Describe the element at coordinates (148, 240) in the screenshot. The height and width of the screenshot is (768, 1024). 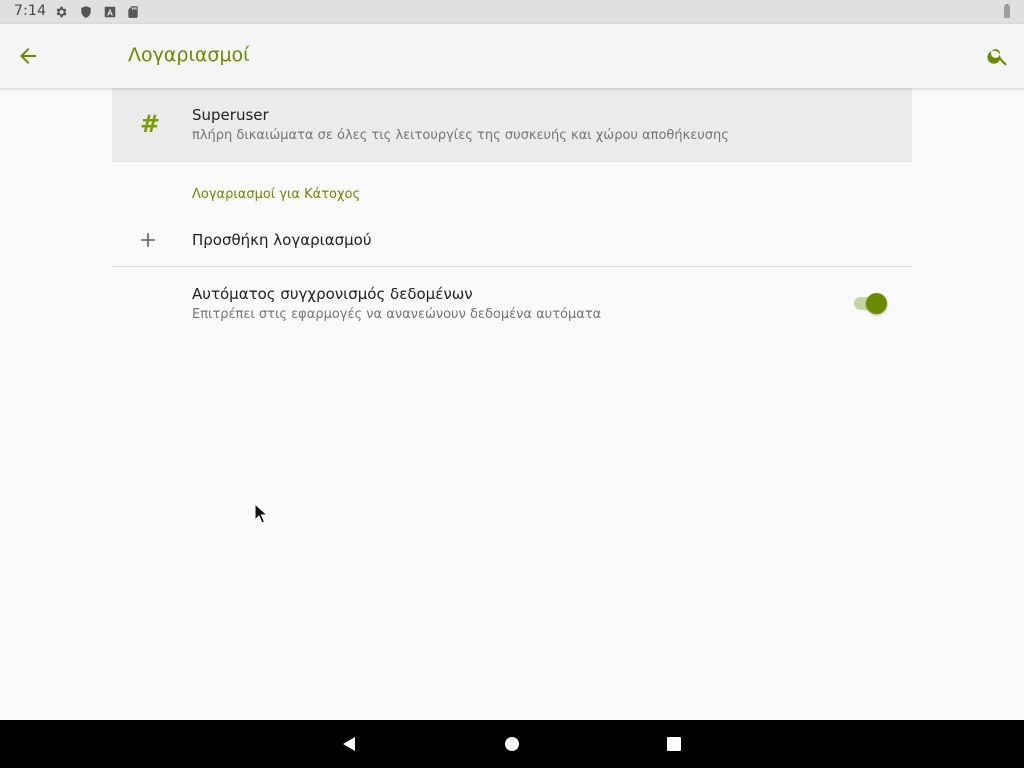
I see `plus-icon` at that location.